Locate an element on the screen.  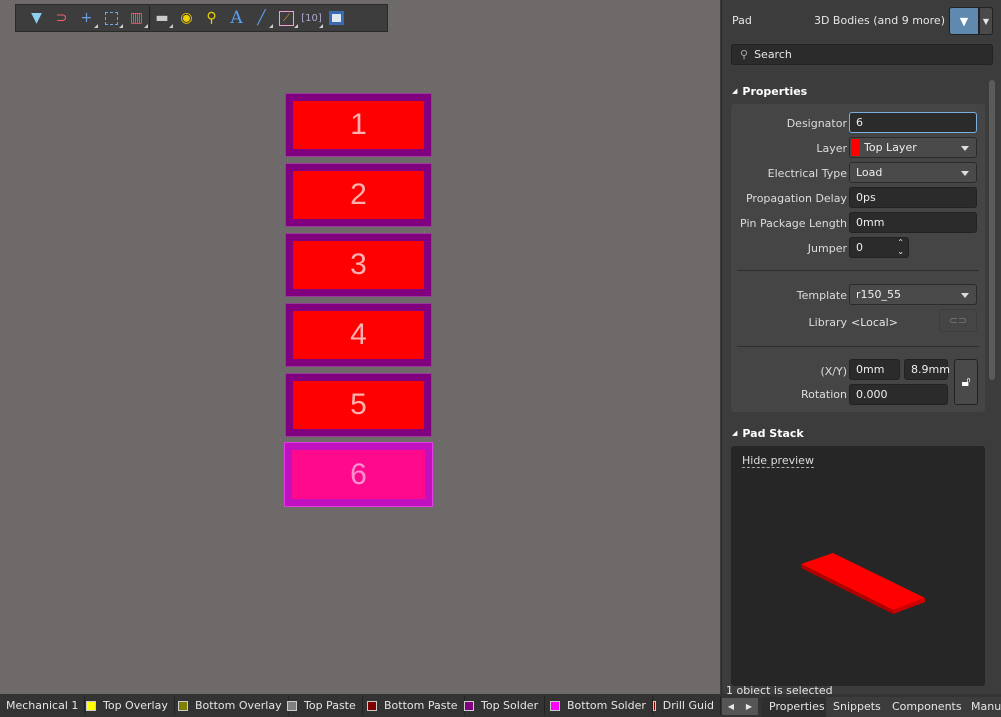
scrollbar is located at coordinates (992, 230).